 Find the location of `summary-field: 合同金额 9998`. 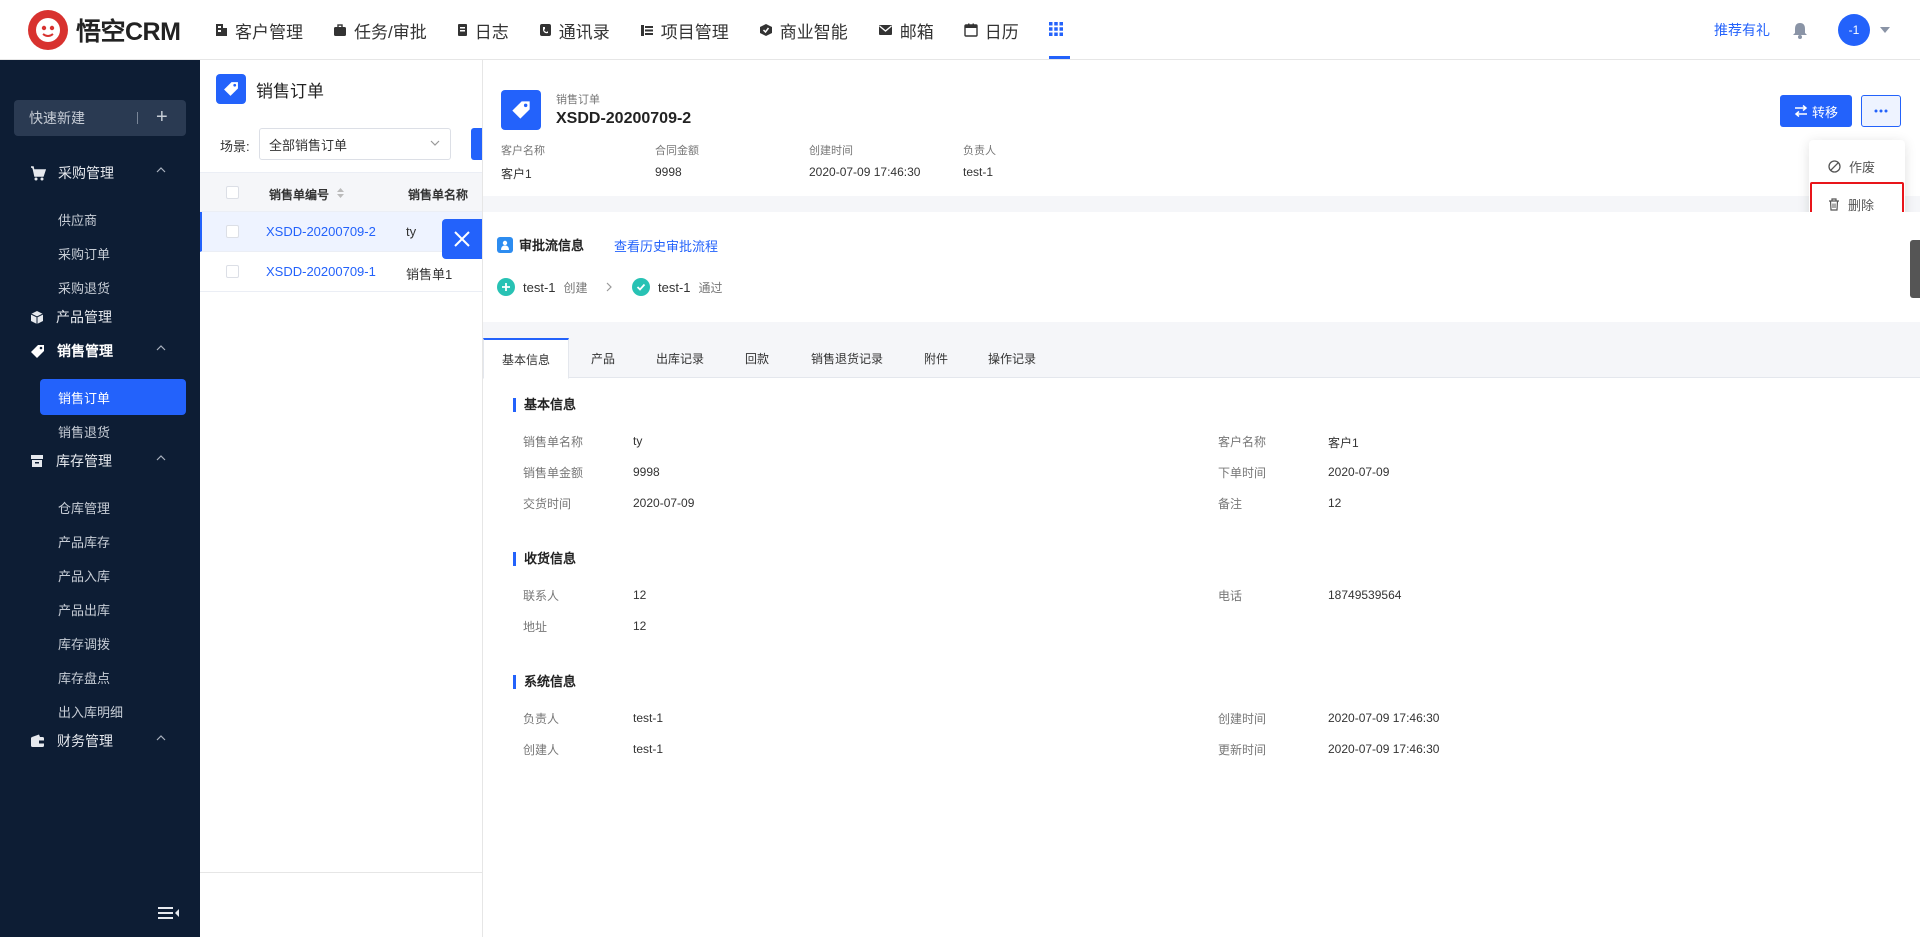

summary-field: 合同金额 9998 is located at coordinates (677, 160).